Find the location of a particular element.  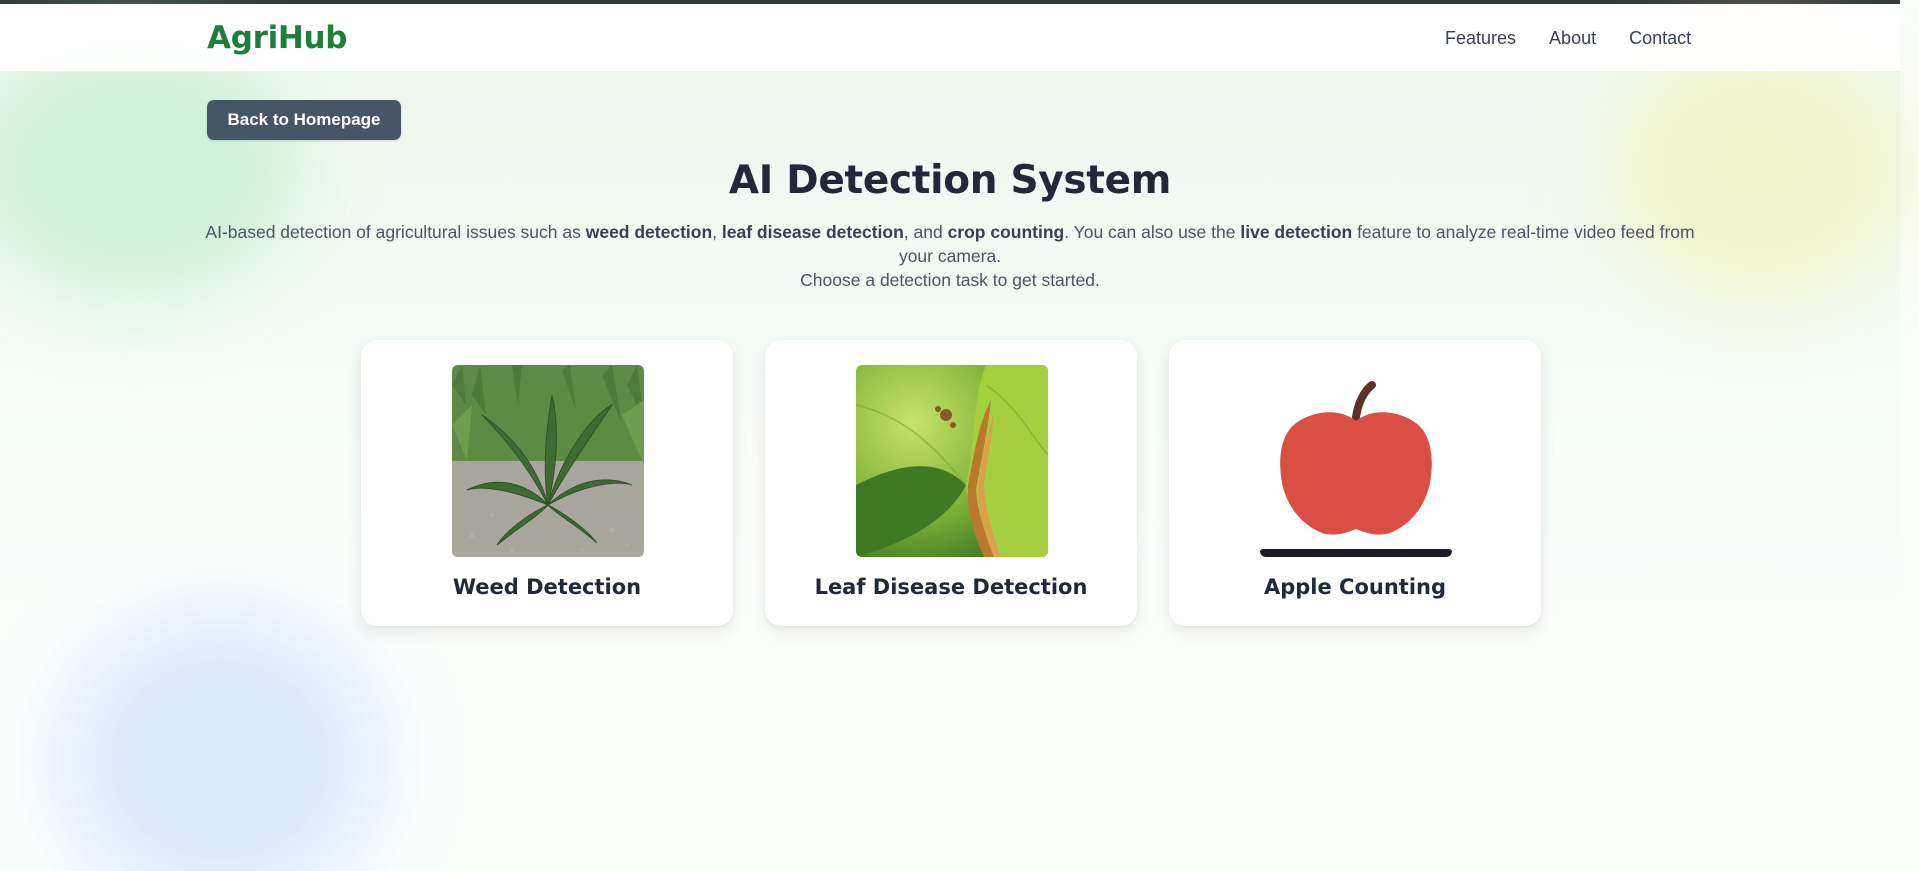

leaf-disease-photo-icon is located at coordinates (952, 461).